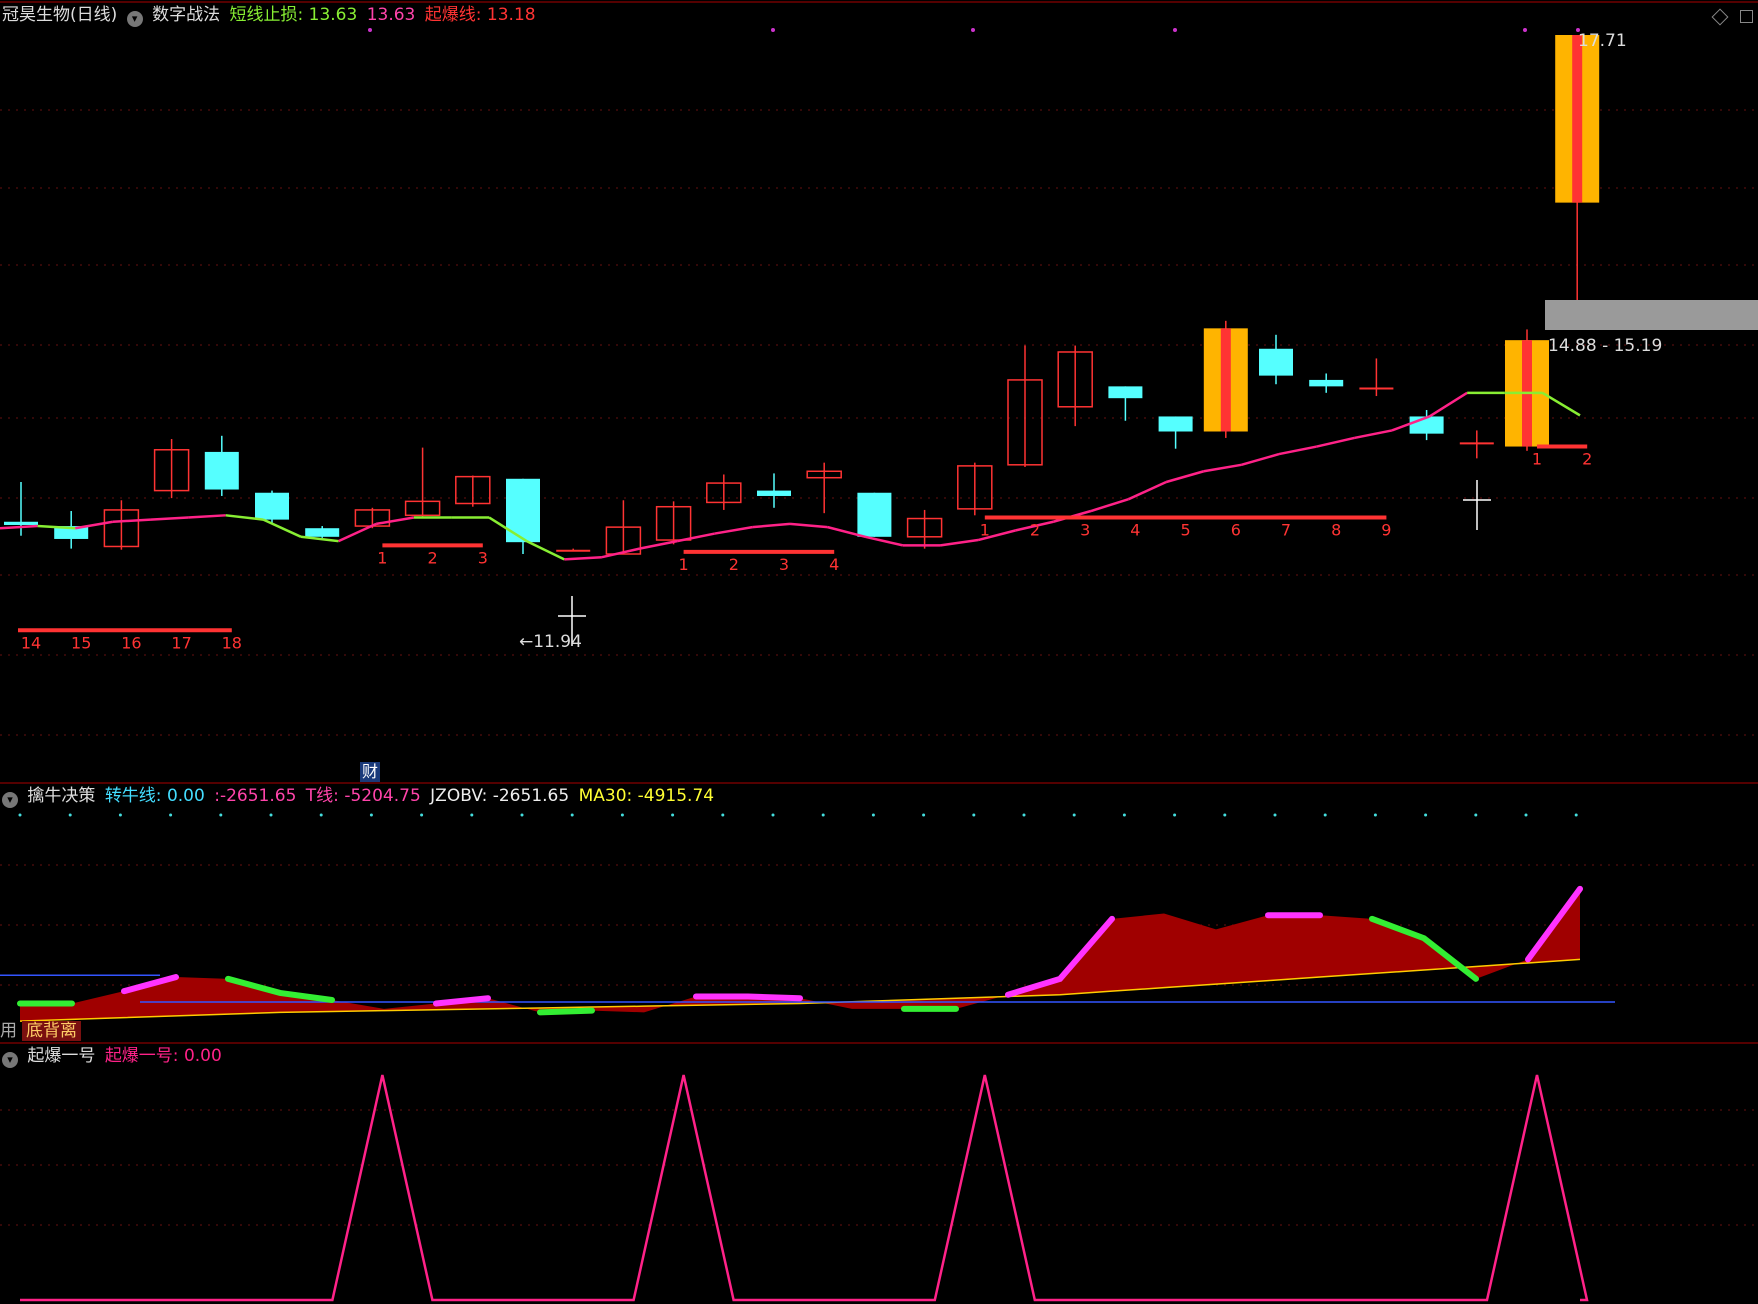 This screenshot has width=1758, height=1304. What do you see at coordinates (382, 796) in the screenshot?
I see `t-value: -5204.75` at bounding box center [382, 796].